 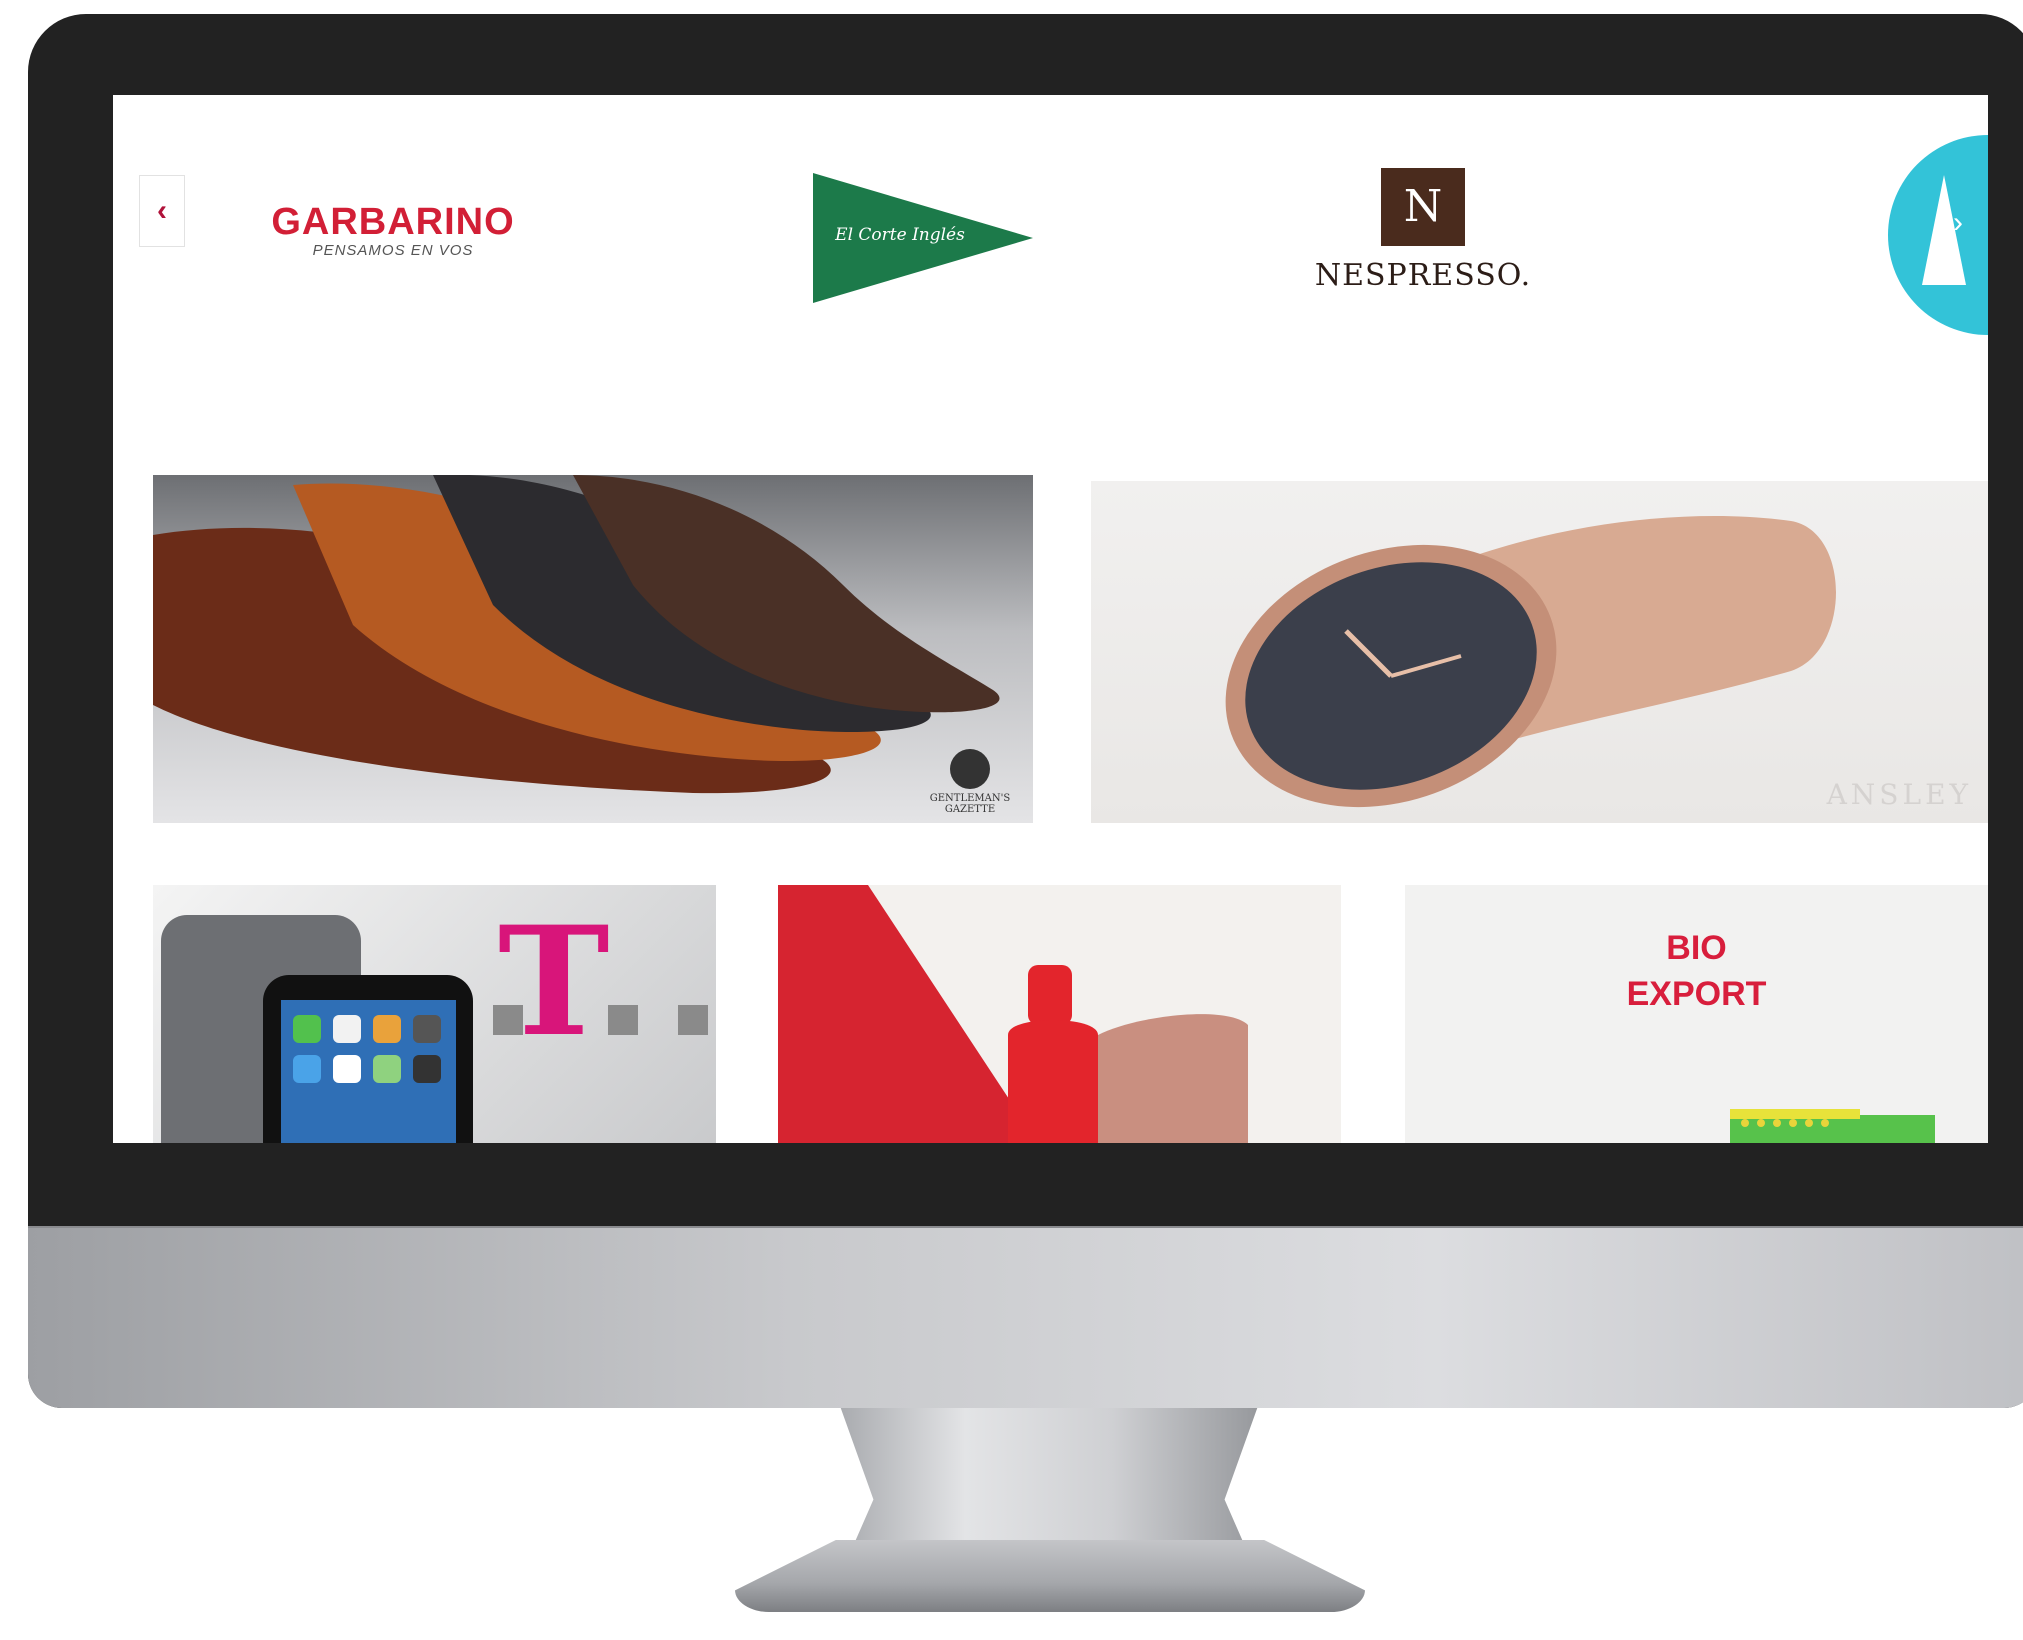 I want to click on chevron-left-icon: ‹, so click(x=162, y=210).